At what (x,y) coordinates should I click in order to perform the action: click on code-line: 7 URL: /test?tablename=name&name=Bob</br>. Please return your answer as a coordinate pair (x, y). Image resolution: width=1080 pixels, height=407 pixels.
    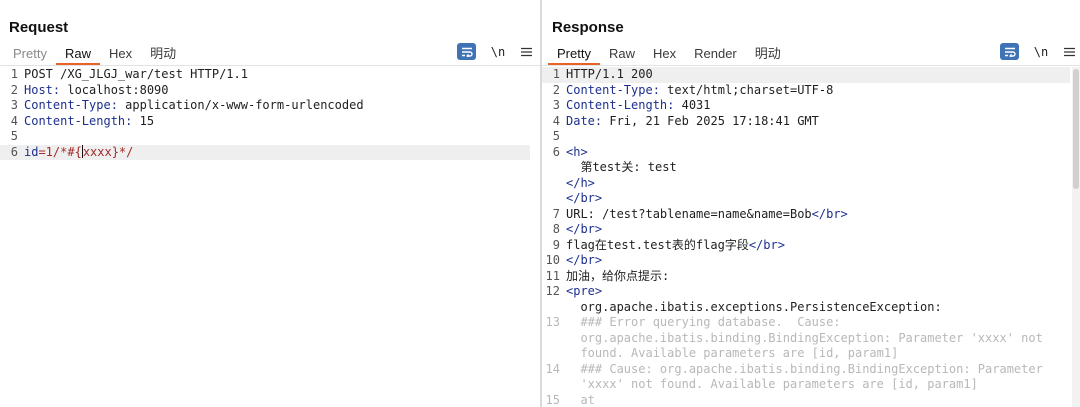
    Looking at the image, I should click on (811, 215).